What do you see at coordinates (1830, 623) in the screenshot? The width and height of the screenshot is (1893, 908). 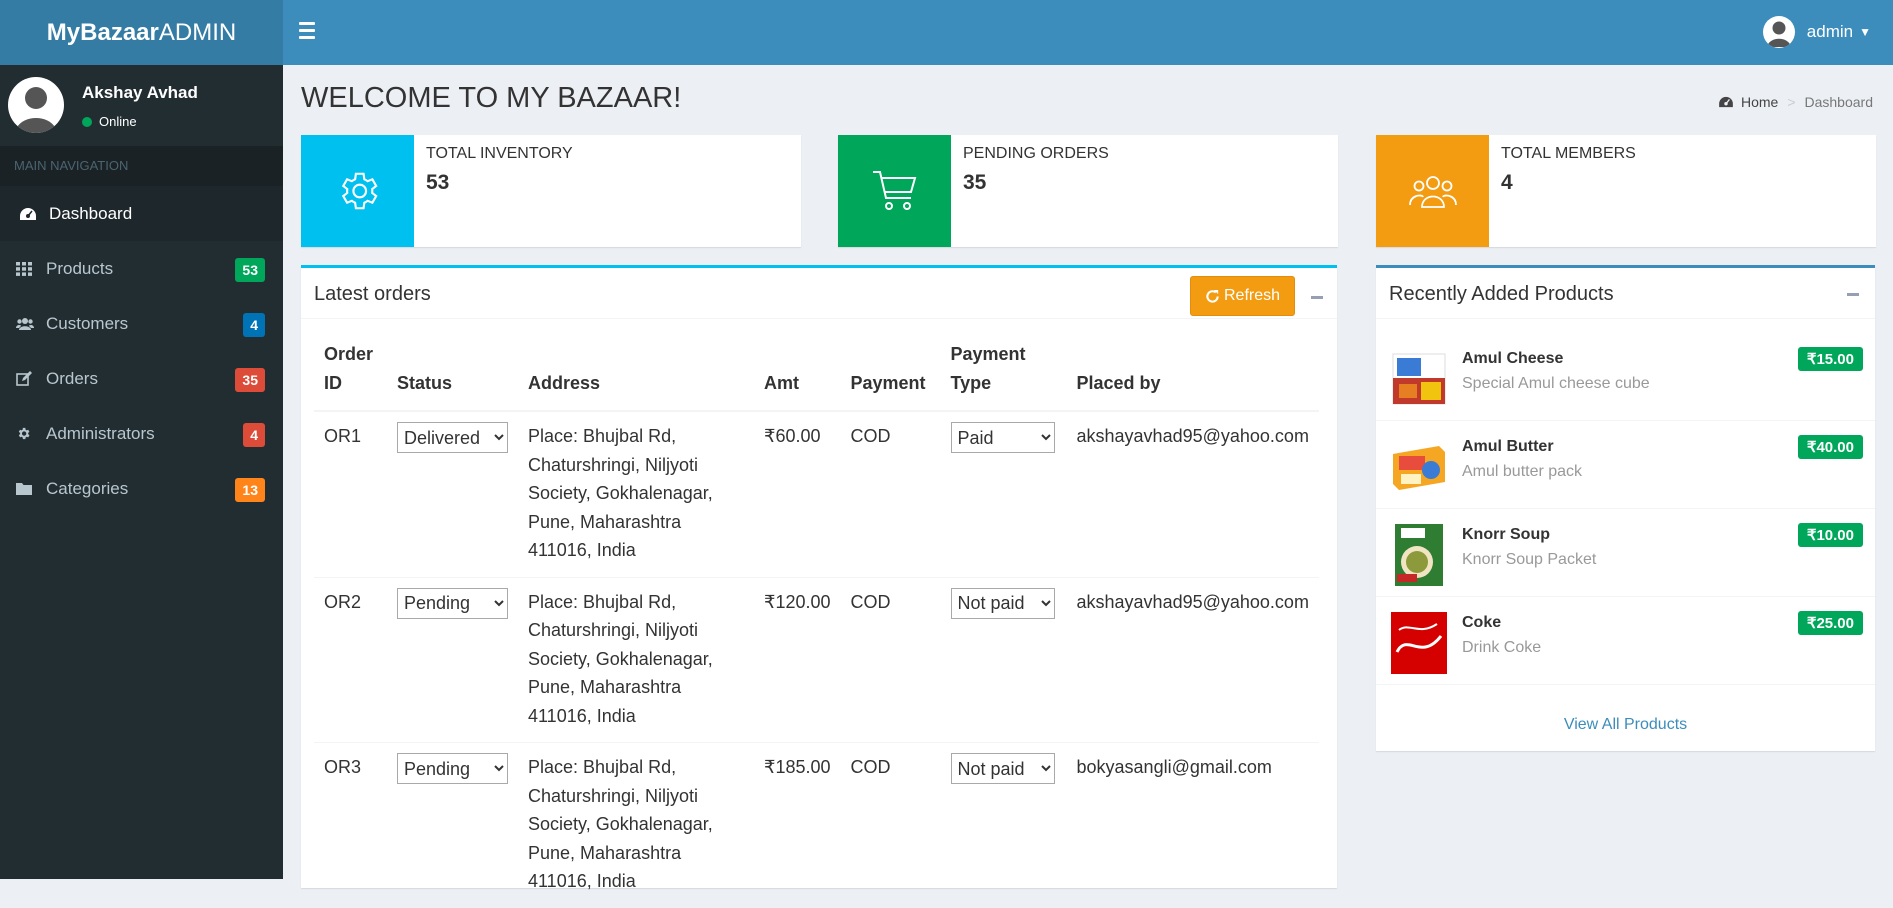 I see `price-badge: ₹25.00` at bounding box center [1830, 623].